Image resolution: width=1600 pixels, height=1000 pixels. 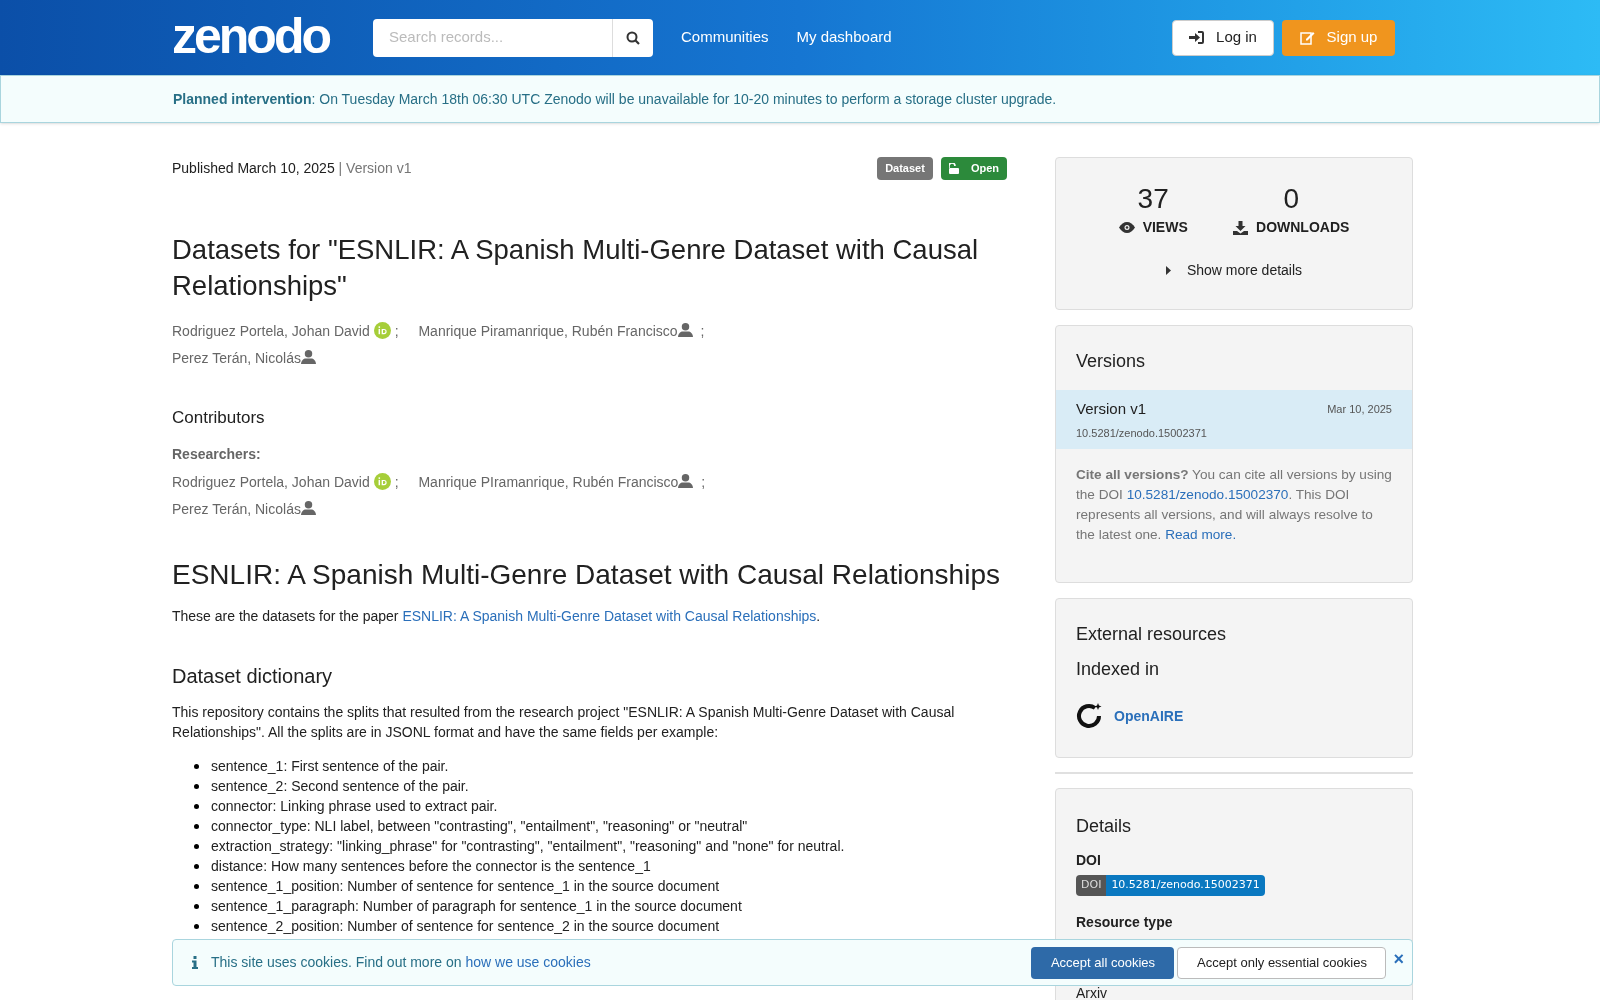 I want to click on login-icon, so click(x=1197, y=37).